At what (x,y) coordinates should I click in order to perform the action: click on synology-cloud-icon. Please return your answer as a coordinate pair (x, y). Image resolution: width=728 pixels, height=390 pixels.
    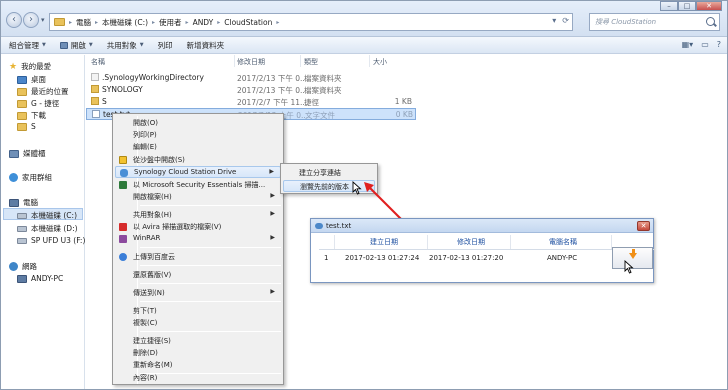
    Looking at the image, I should click on (124, 173).